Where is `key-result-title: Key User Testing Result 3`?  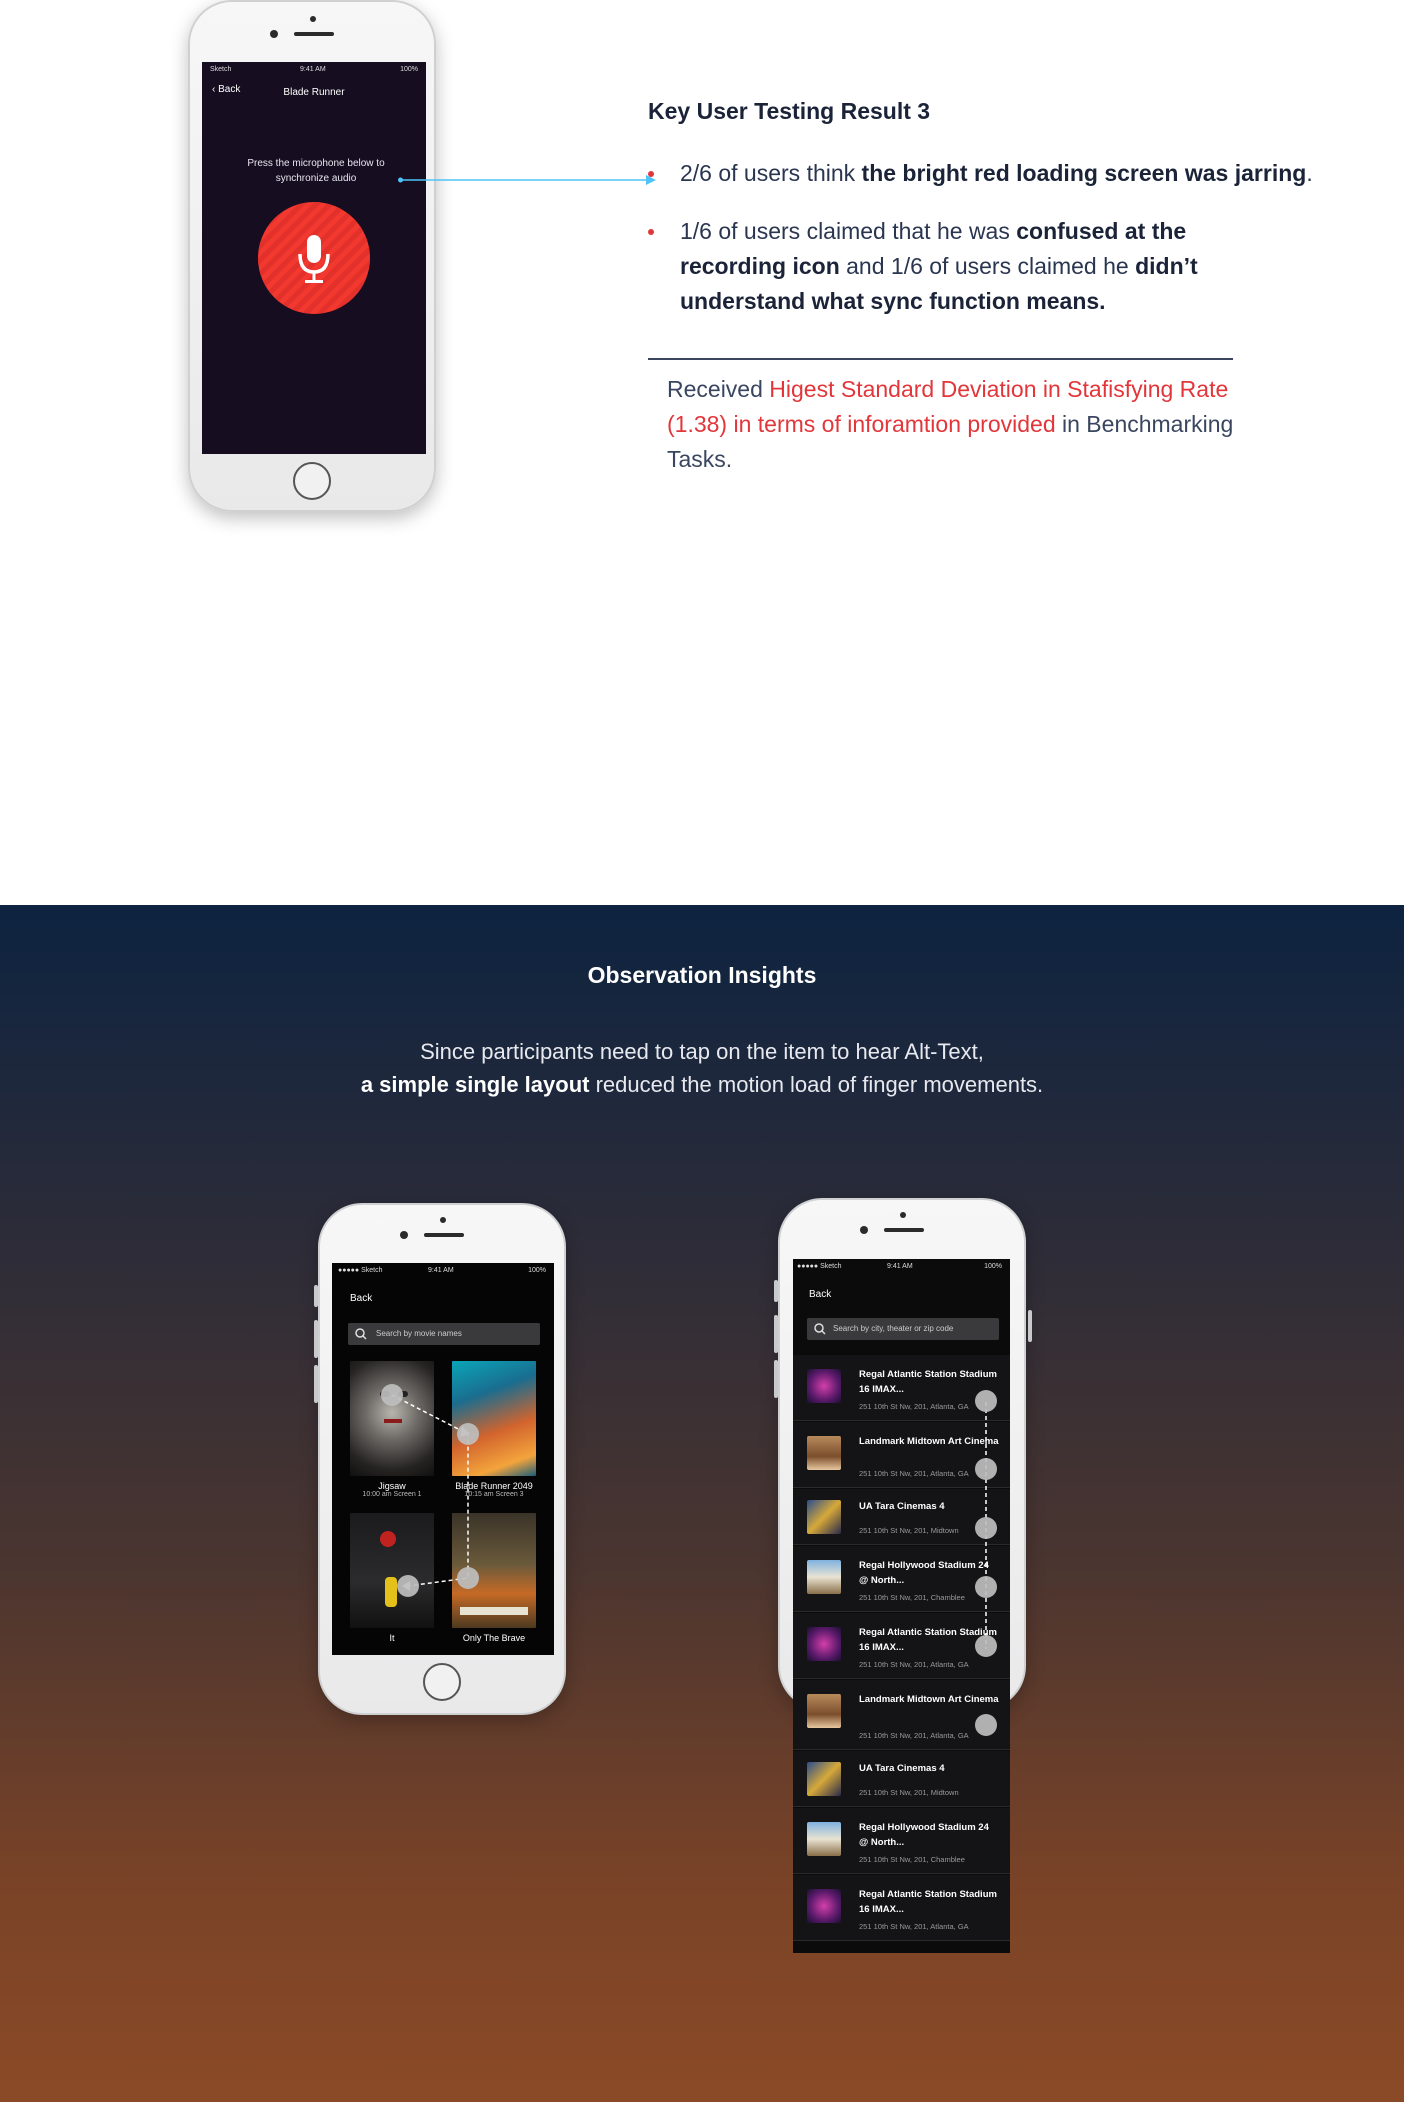
key-result-title: Key User Testing Result 3 is located at coordinates (789, 111).